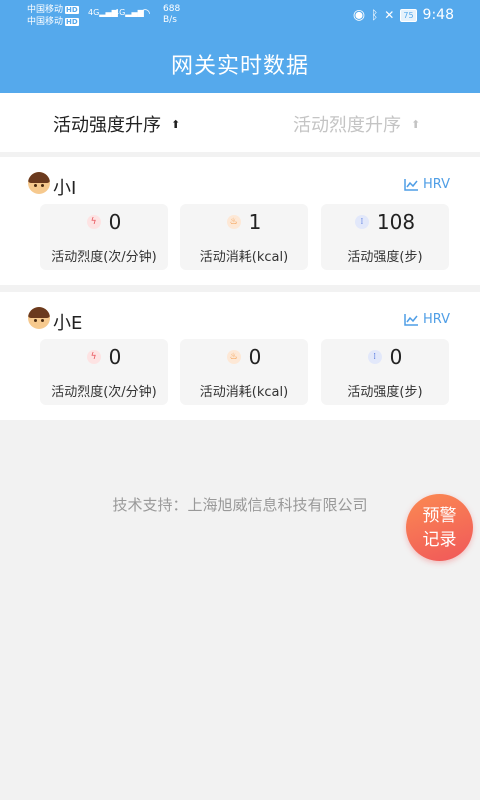  What do you see at coordinates (389, 15) in the screenshot?
I see `mute-icon: ✕` at bounding box center [389, 15].